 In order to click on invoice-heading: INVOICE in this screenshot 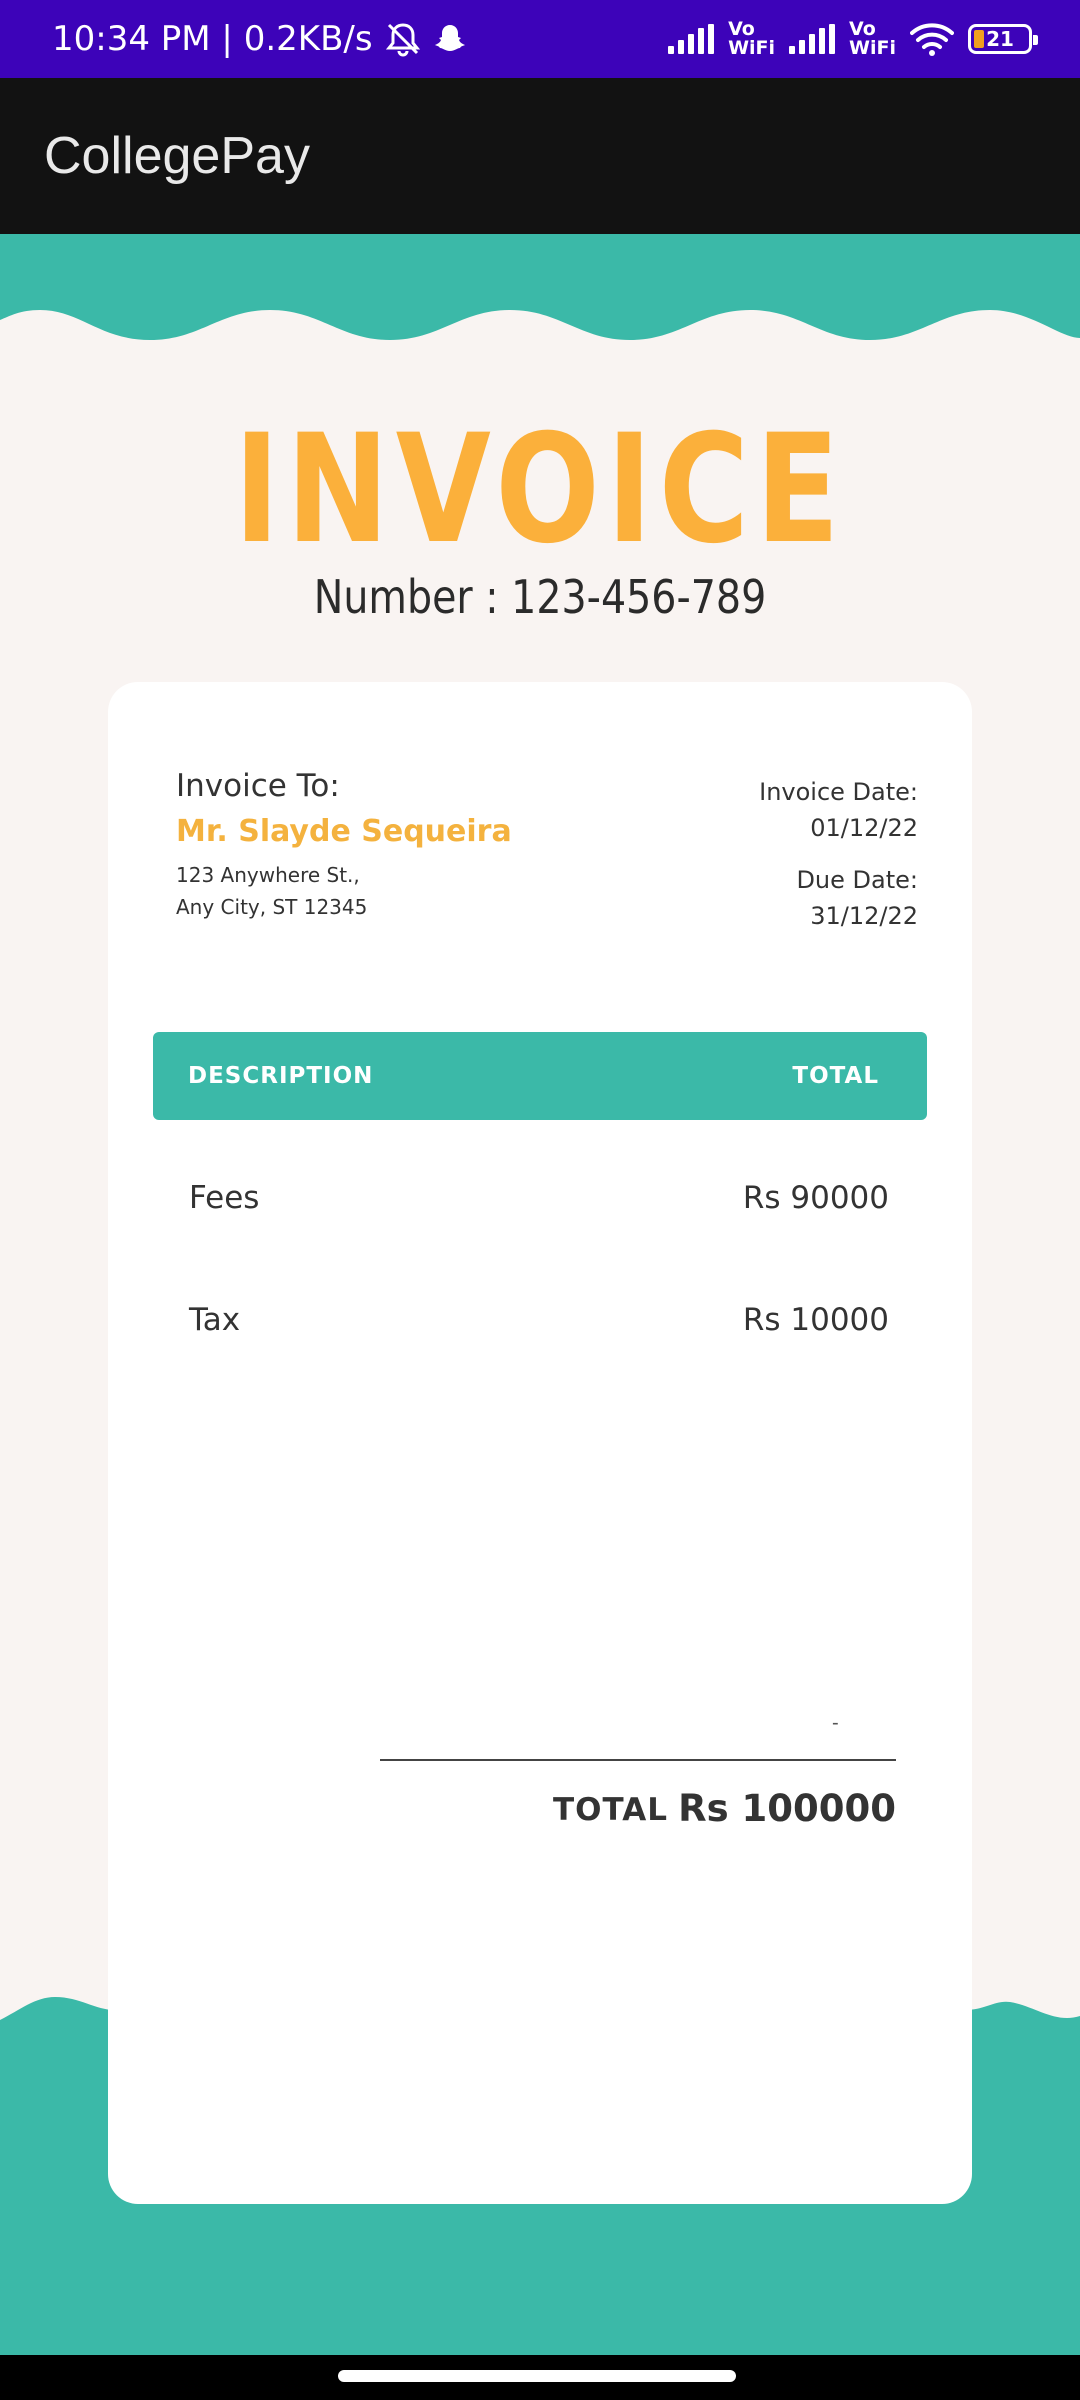, I will do `click(540, 490)`.